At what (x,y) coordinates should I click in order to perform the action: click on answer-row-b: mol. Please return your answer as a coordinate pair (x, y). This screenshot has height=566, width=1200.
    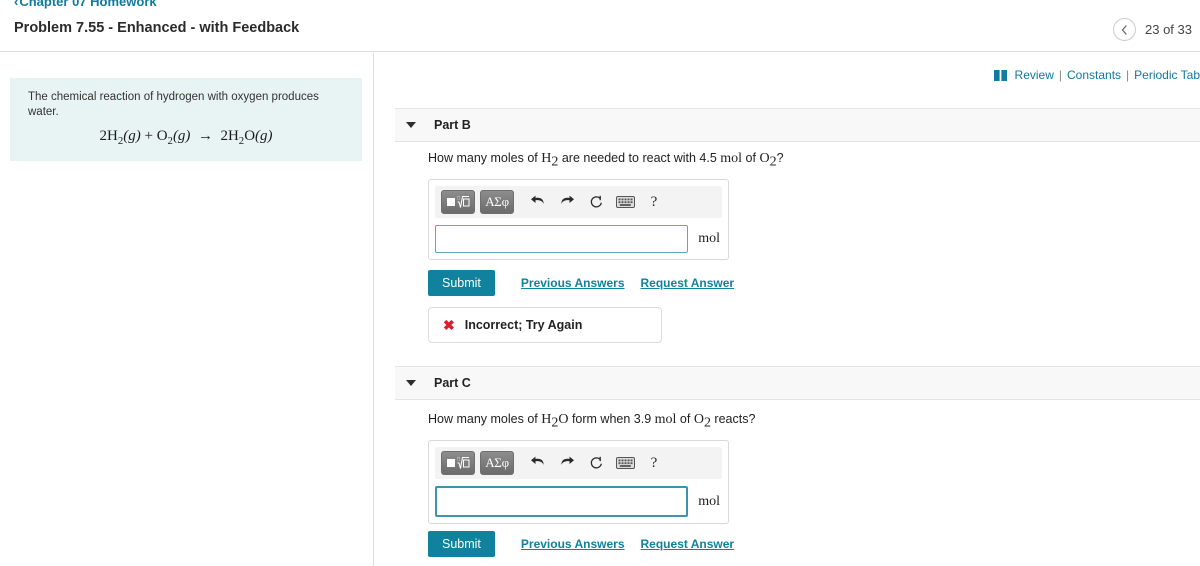
    Looking at the image, I should click on (578, 239).